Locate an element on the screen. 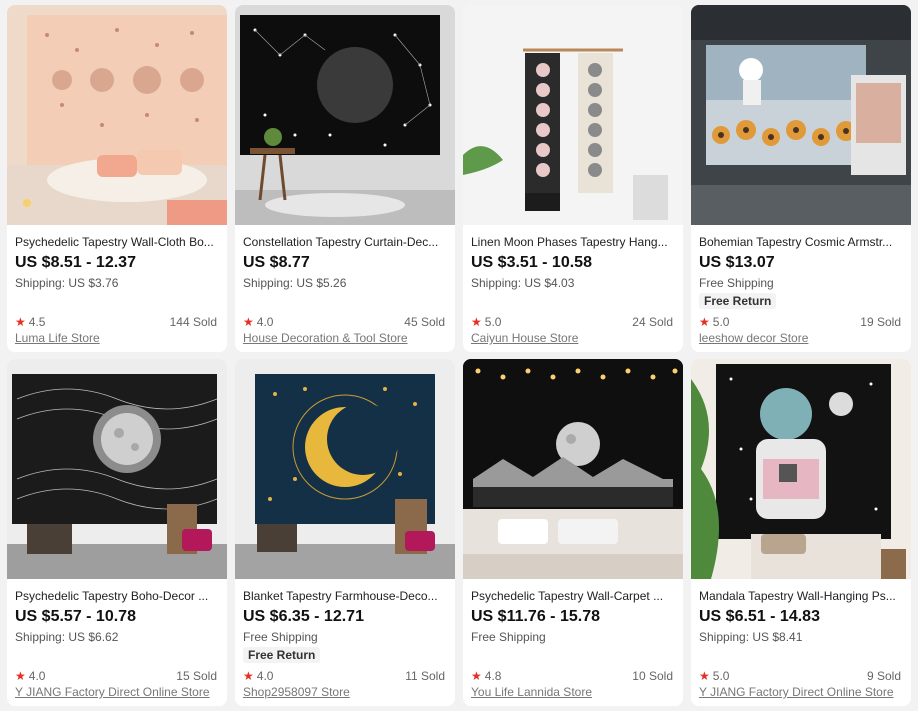  sold-count: 144 Sold is located at coordinates (193, 322).